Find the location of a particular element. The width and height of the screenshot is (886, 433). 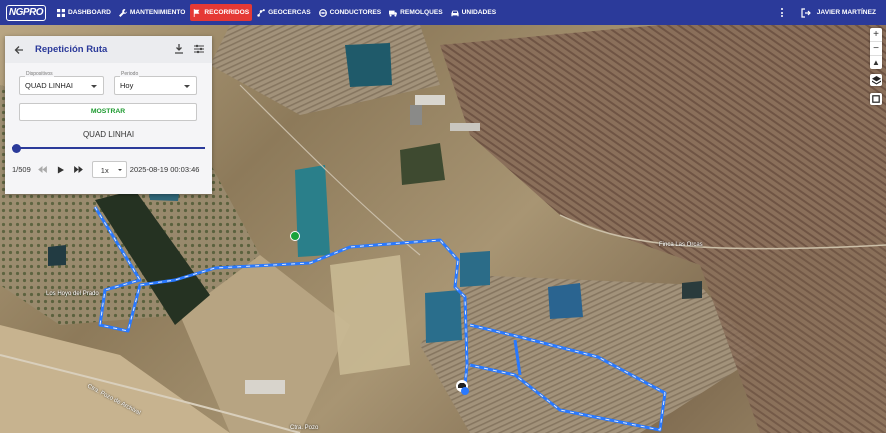

period-select-value: Hoy is located at coordinates (127, 85).